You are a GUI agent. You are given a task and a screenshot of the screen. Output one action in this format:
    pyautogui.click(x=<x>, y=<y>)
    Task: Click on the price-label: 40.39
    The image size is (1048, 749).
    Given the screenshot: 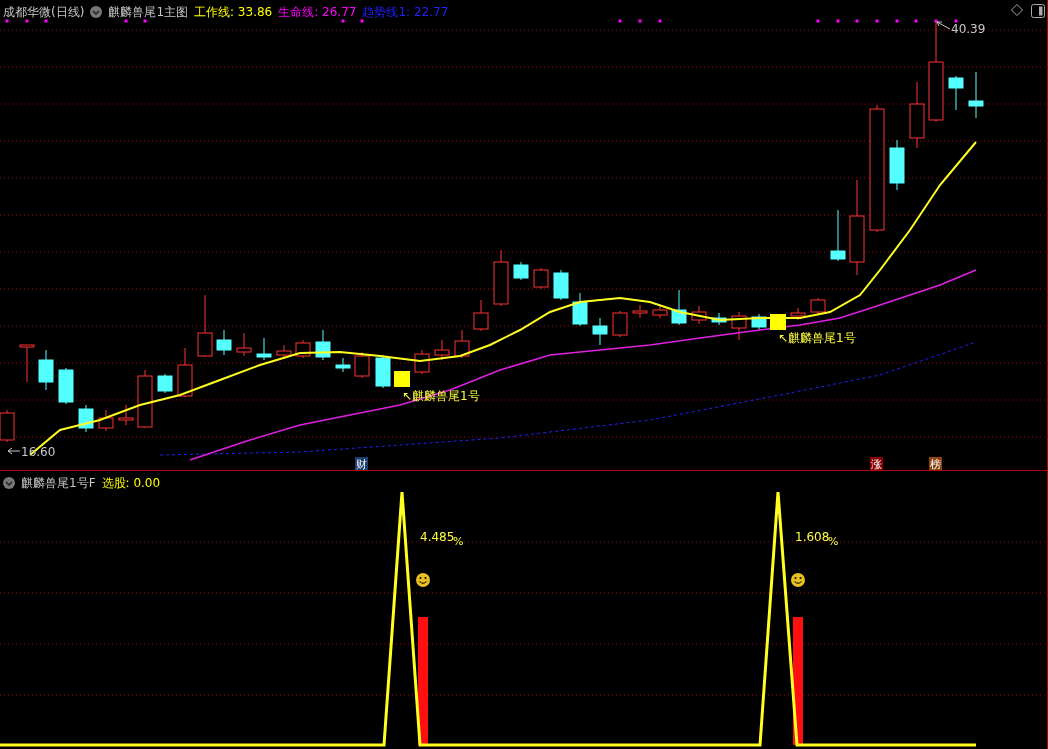 What is the action you would take?
    pyautogui.click(x=968, y=29)
    